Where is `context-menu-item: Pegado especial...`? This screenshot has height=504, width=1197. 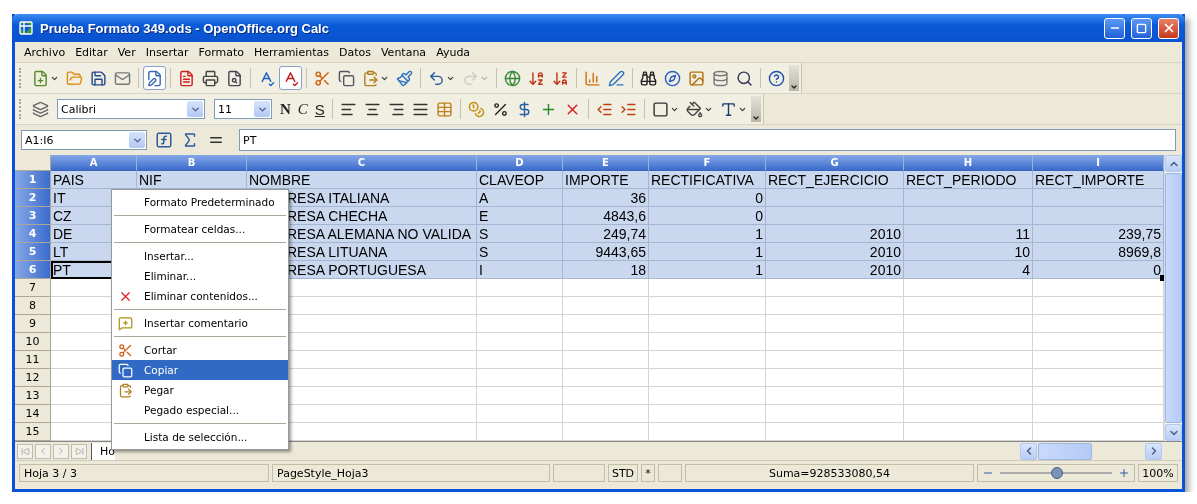
context-menu-item: Pegado especial... is located at coordinates (200, 410).